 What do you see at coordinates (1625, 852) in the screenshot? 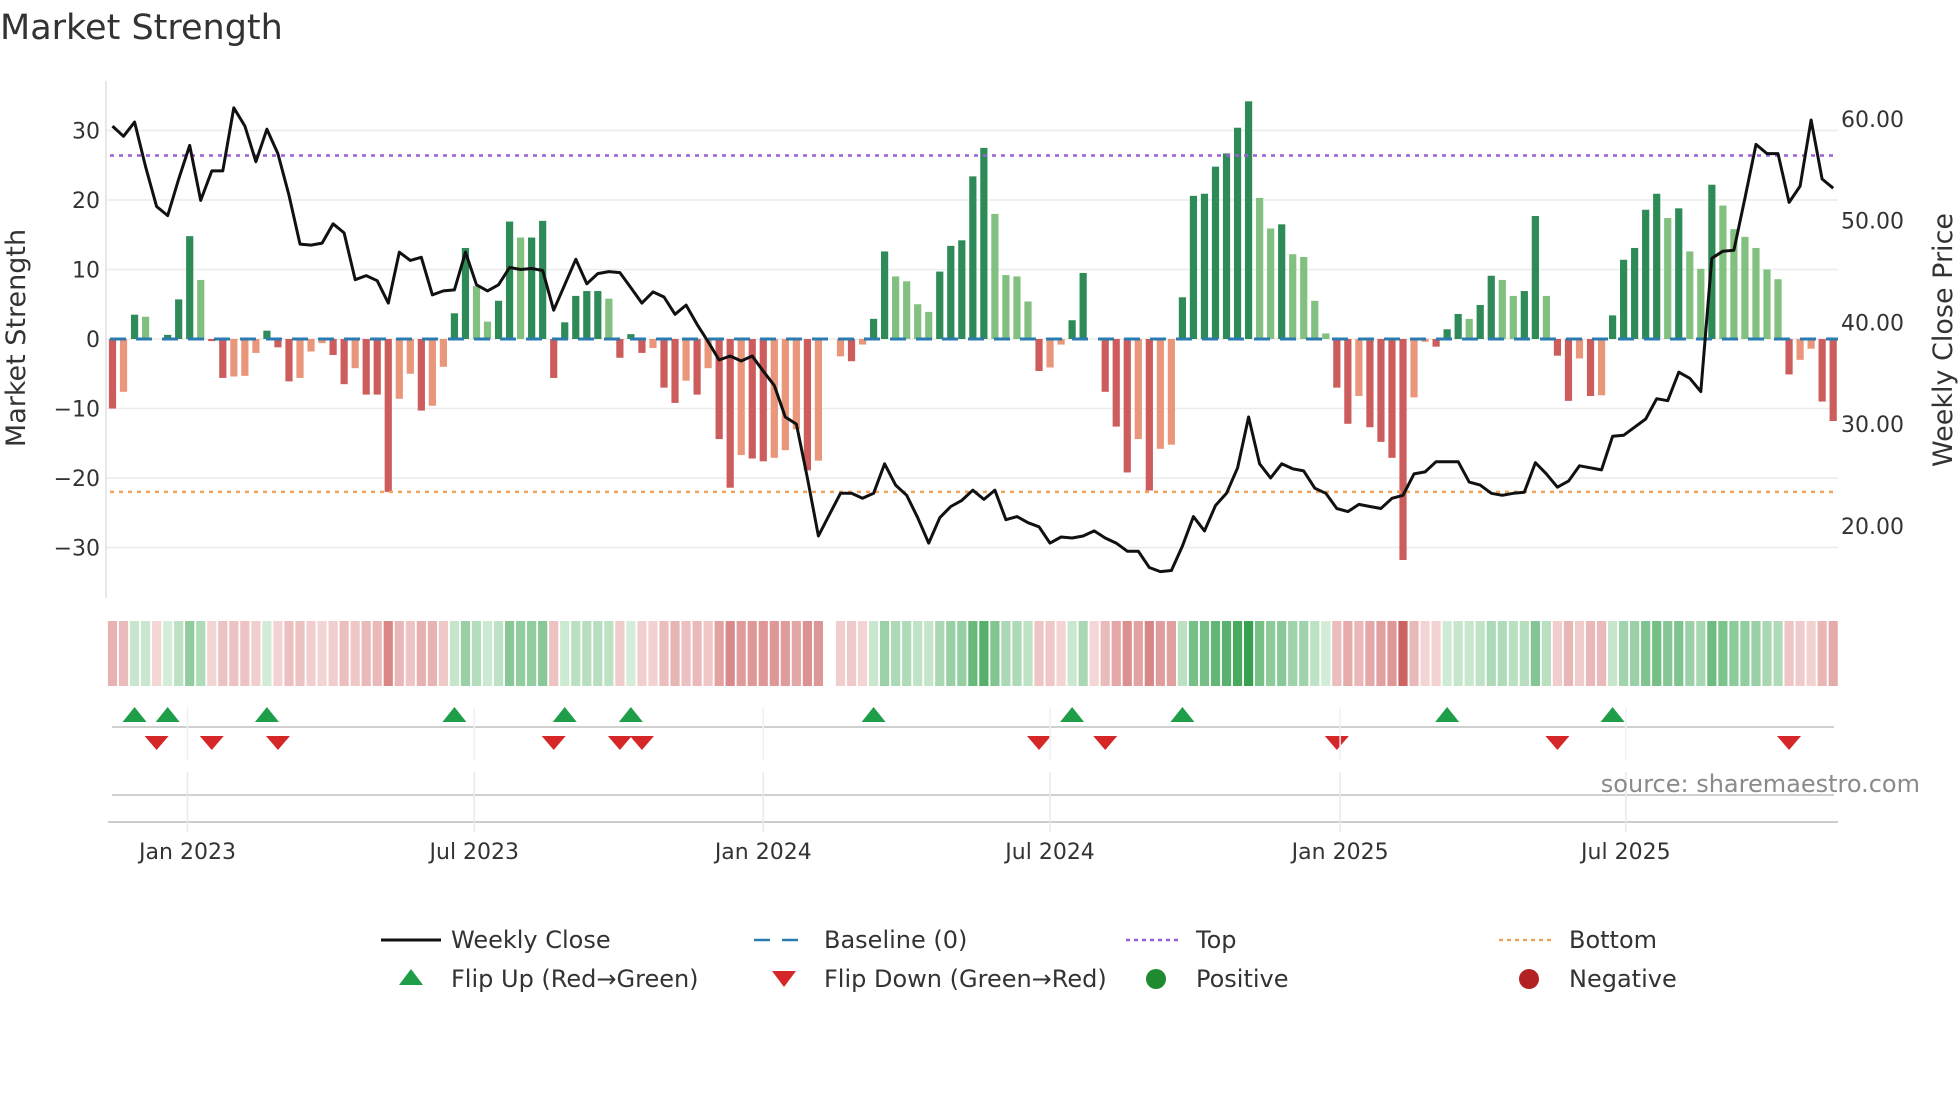
I see `x-tick-label: Jul 2025` at bounding box center [1625, 852].